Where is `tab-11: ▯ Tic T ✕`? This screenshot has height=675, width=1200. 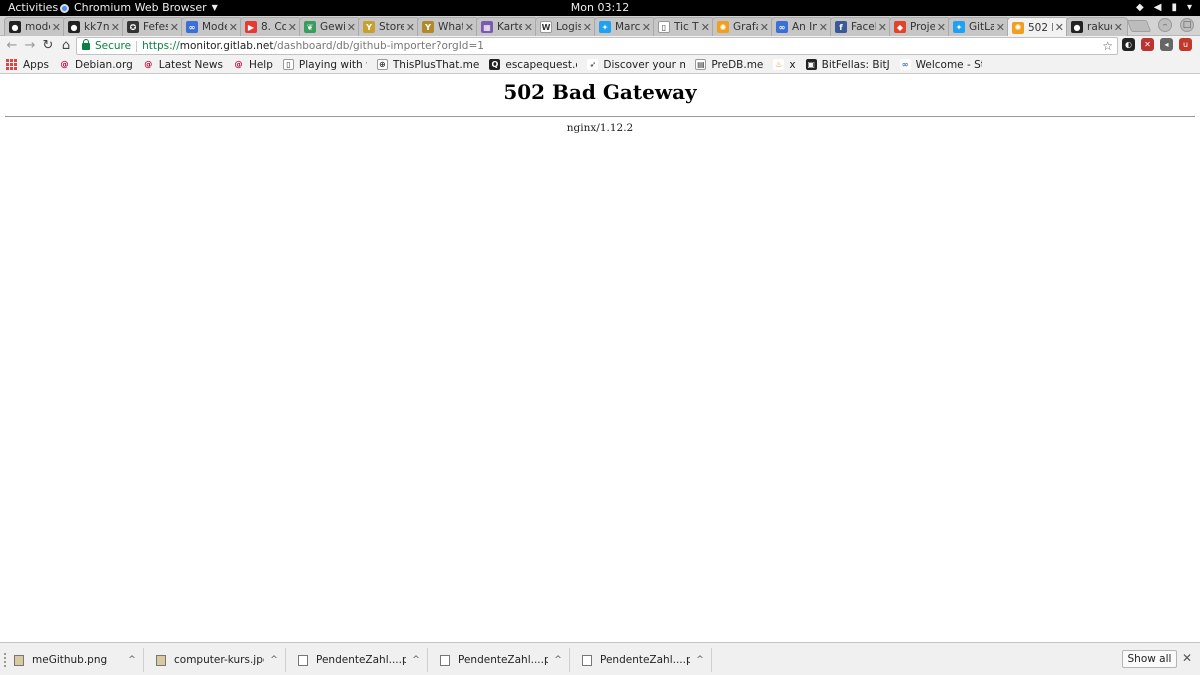 tab-11: ▯ Tic T ✕ is located at coordinates (684, 26).